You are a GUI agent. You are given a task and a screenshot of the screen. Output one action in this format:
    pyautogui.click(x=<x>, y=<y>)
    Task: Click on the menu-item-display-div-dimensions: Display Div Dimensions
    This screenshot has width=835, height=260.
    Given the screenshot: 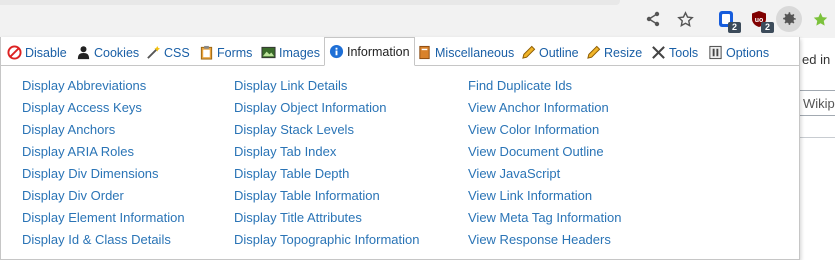 What is the action you would take?
    pyautogui.click(x=103, y=176)
    